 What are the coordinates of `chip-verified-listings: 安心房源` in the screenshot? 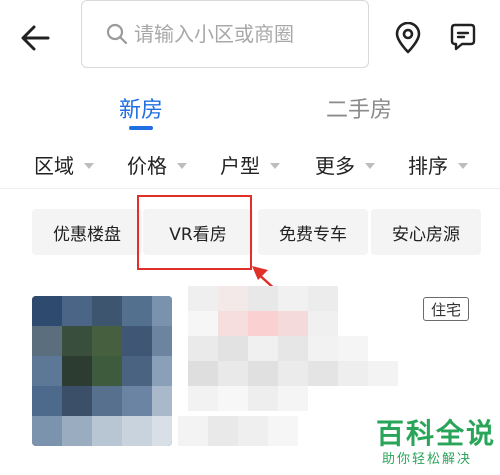 It's located at (426, 232).